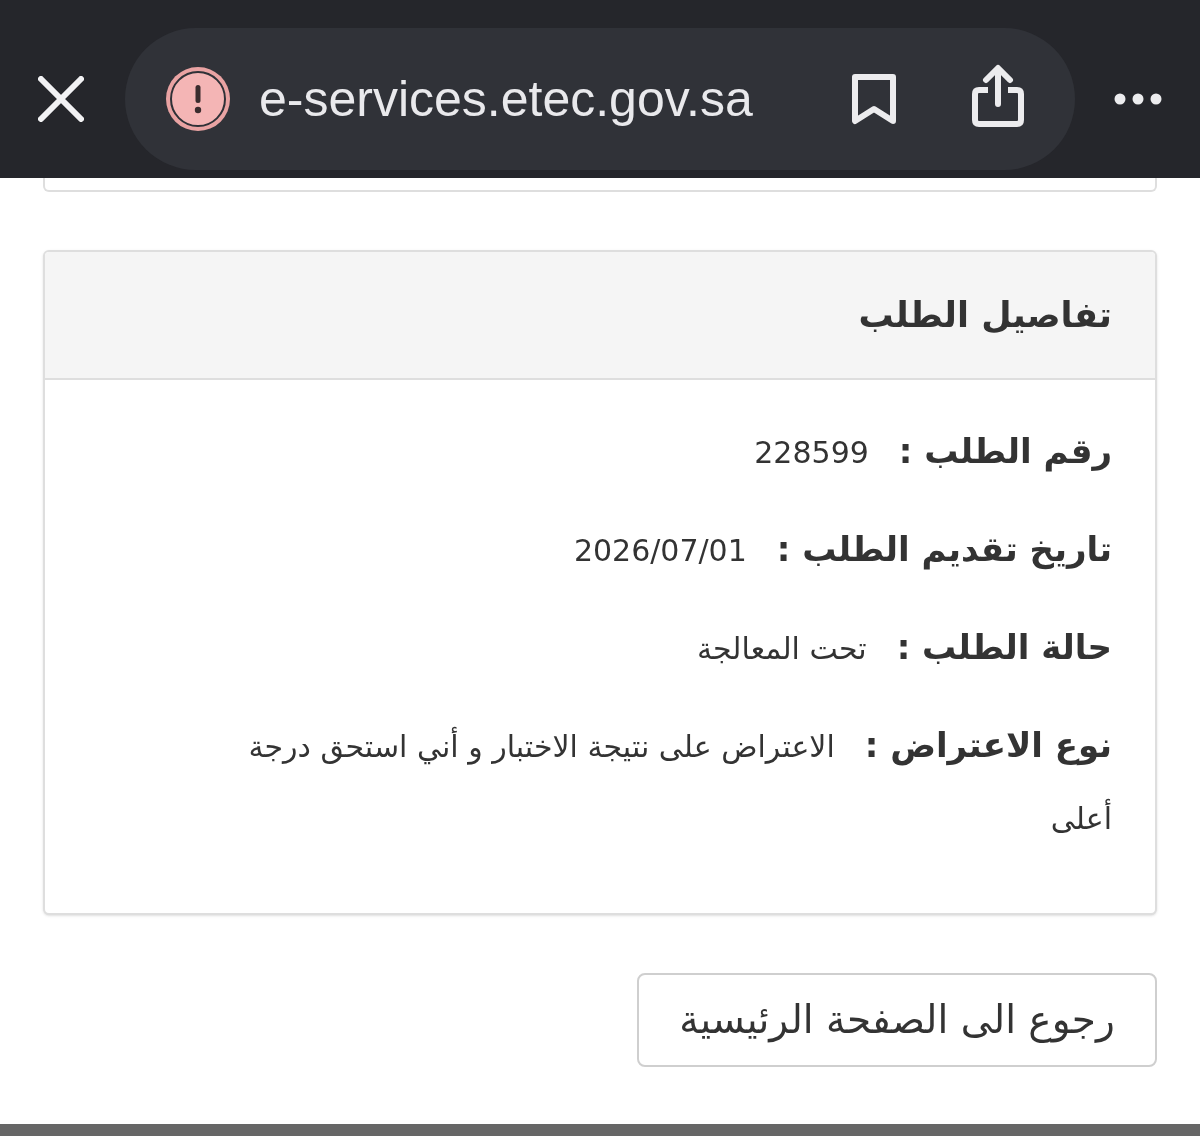  Describe the element at coordinates (897, 1020) in the screenshot. I see `back-to-home-button: رجوع الى الصفحة الرئيسية` at that location.